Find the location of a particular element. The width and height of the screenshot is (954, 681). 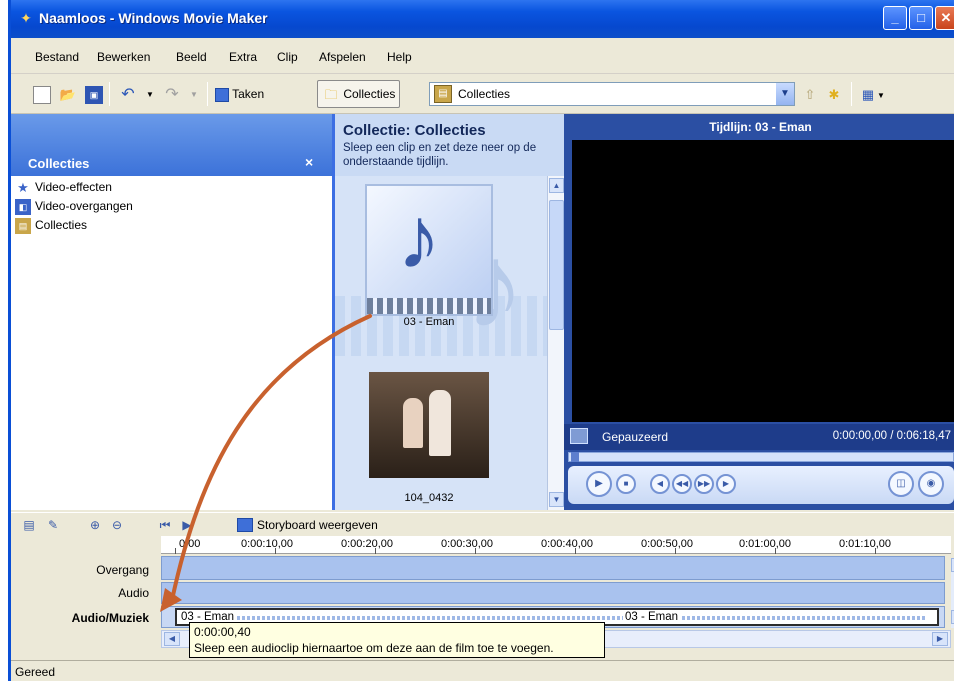

collections-dropdown-value: Collecties is located at coordinates (484, 94).